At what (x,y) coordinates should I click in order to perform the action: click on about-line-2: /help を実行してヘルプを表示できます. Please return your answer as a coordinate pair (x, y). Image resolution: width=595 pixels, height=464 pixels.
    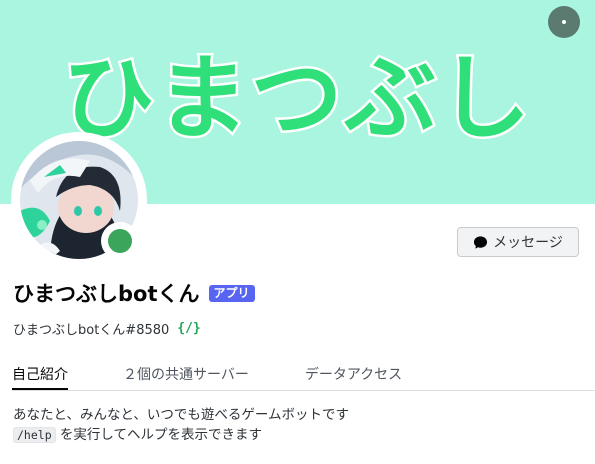
    Looking at the image, I should click on (181, 435).